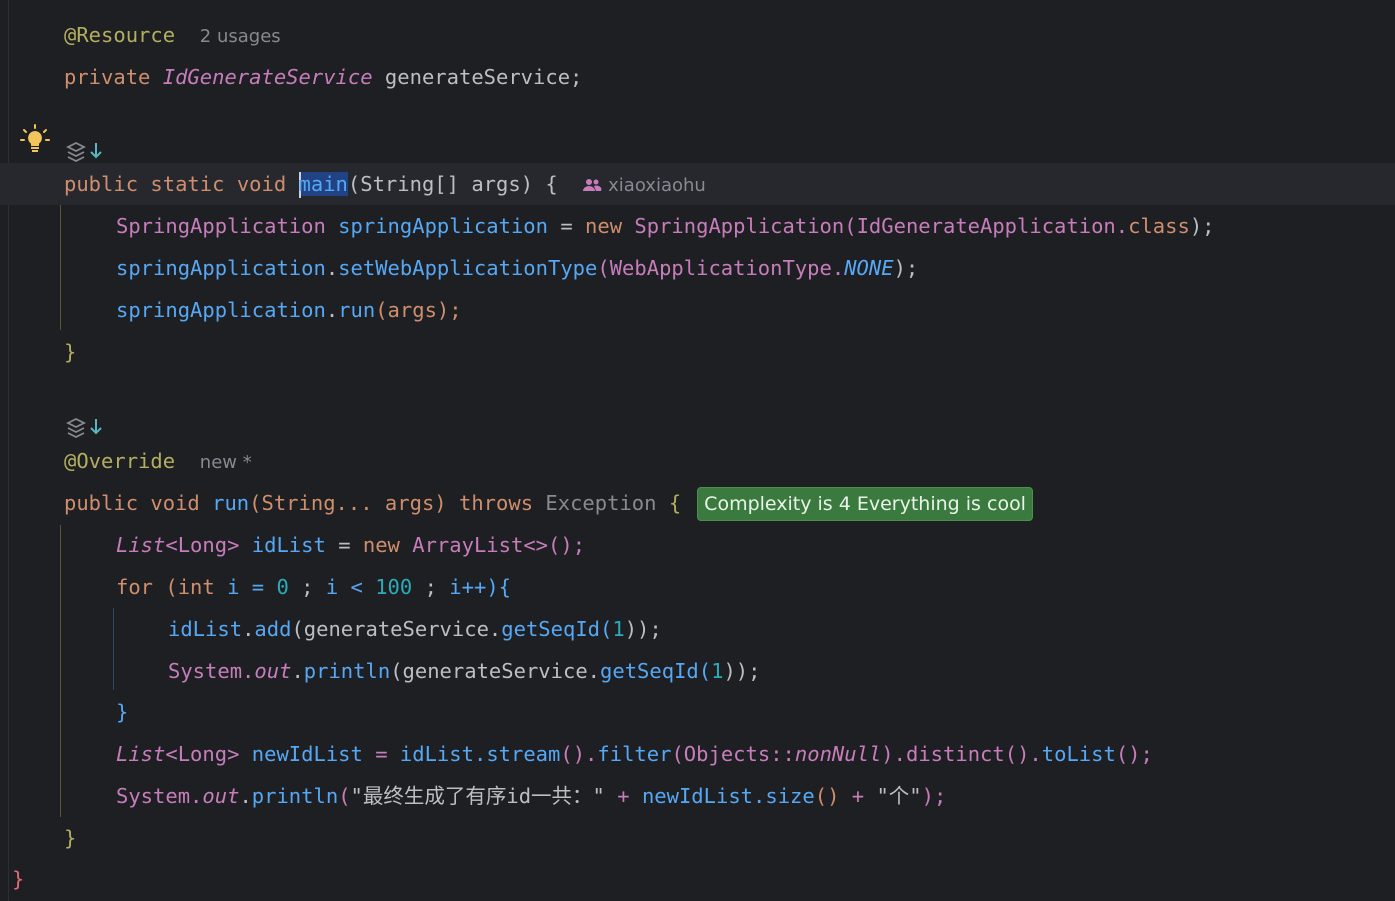 This screenshot has width=1395, height=901. I want to click on method-call-token: size, so click(790, 796).